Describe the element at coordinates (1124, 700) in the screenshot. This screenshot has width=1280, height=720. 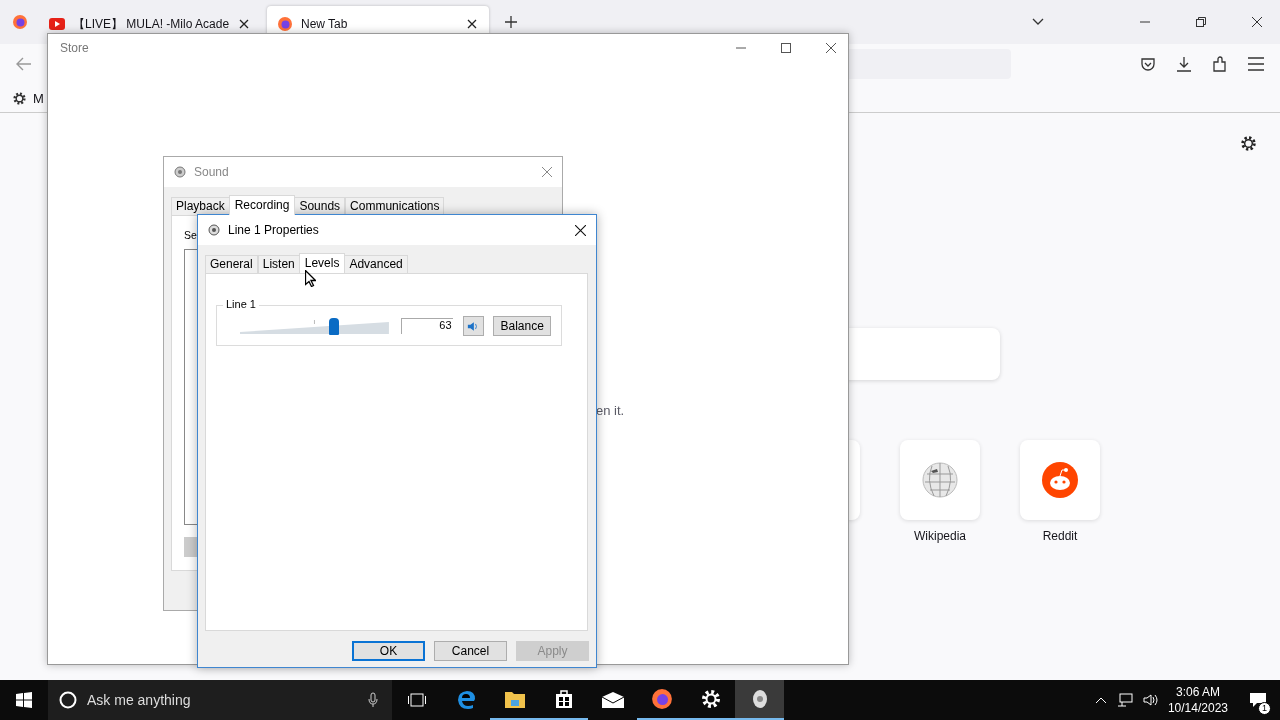
I see `network-icon` at that location.